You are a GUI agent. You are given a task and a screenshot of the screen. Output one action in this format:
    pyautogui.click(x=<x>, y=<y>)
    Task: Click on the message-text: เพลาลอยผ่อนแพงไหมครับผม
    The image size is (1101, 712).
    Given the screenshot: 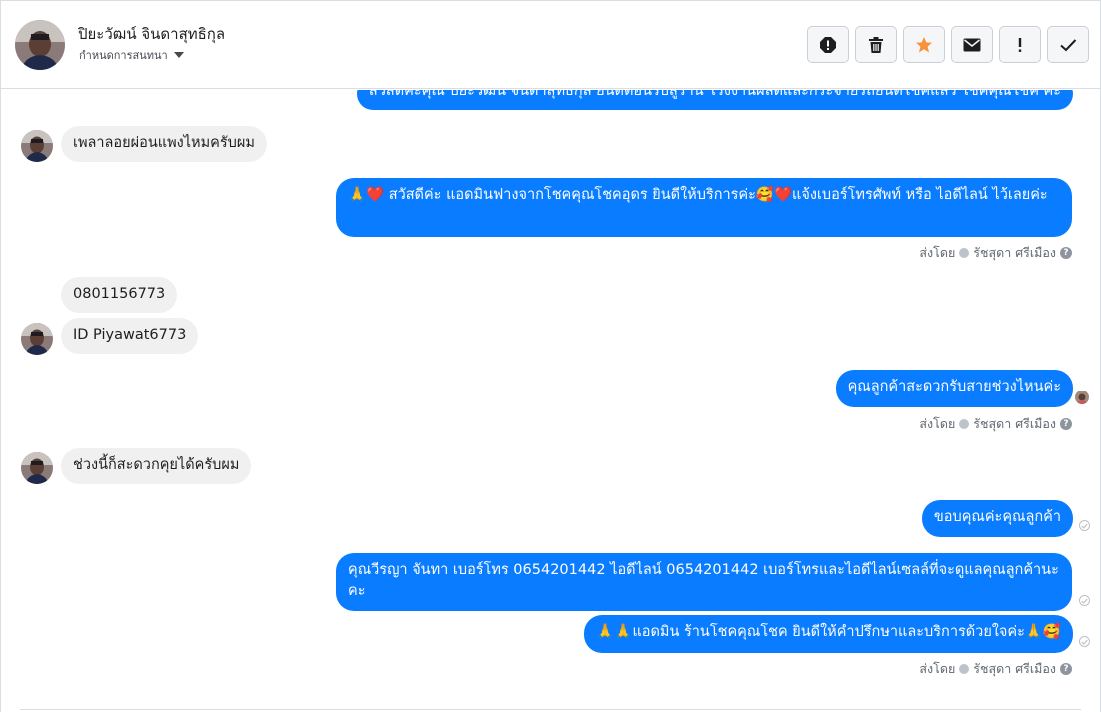 What is the action you would take?
    pyautogui.click(x=164, y=143)
    